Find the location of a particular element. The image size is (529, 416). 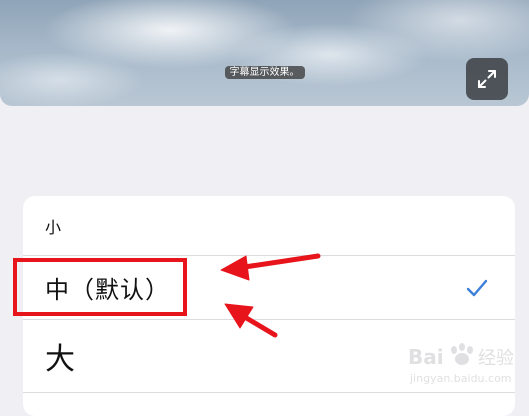

expand-button is located at coordinates (487, 79).